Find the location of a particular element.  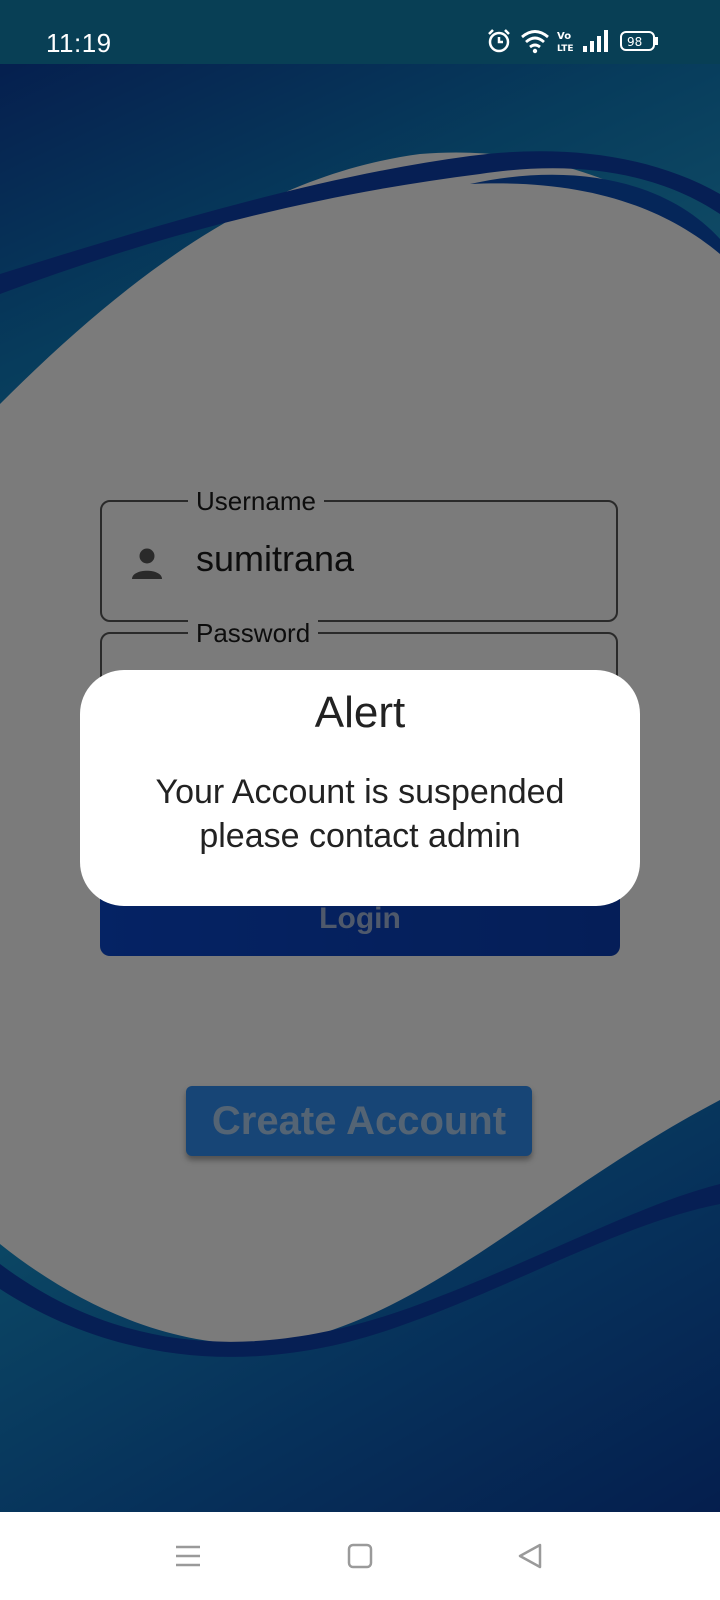

status-bar: 11:19 Vo LTE 98 is located at coordinates (360, 32).